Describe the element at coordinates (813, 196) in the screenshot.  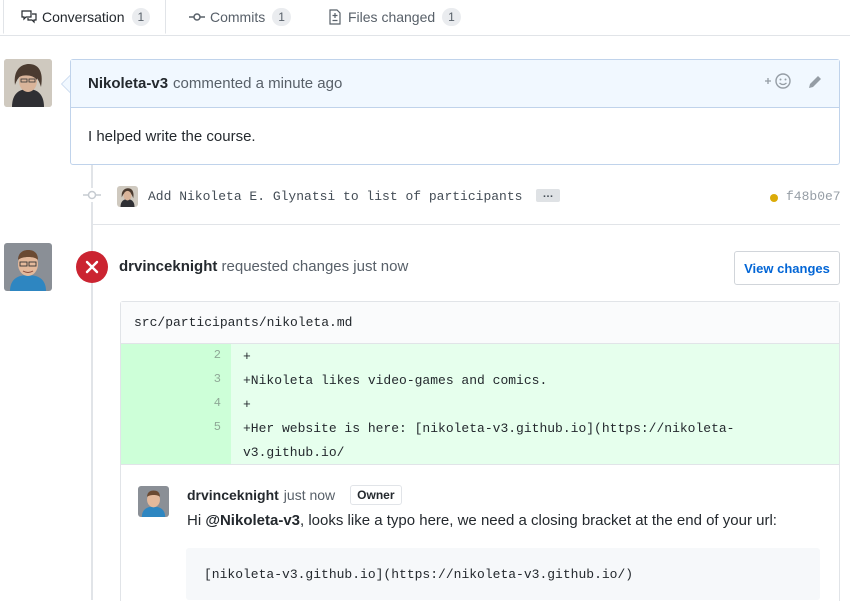
I see `commit-sha: f48b0e7` at that location.